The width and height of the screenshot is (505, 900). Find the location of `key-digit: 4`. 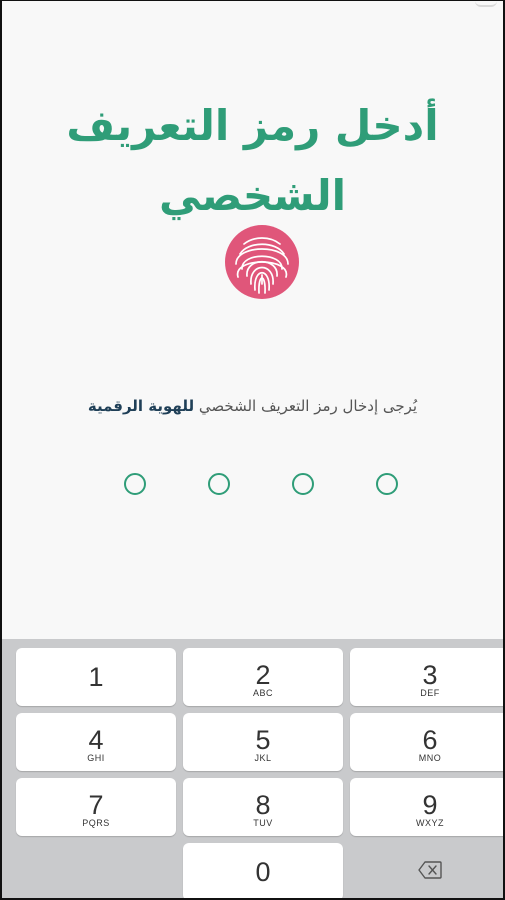

key-digit: 4 is located at coordinates (96, 740).